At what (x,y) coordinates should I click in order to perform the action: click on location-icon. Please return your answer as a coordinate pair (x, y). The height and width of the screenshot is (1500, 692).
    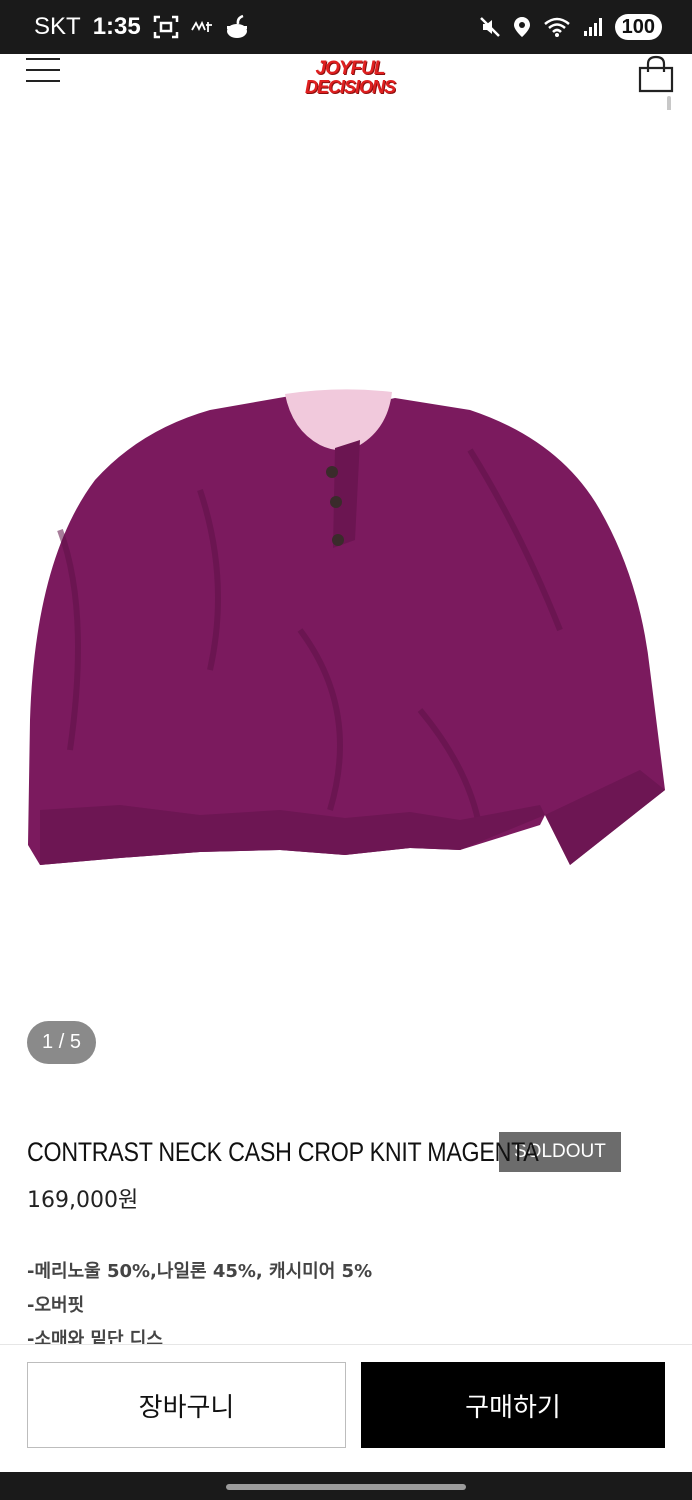
    Looking at the image, I should click on (521, 27).